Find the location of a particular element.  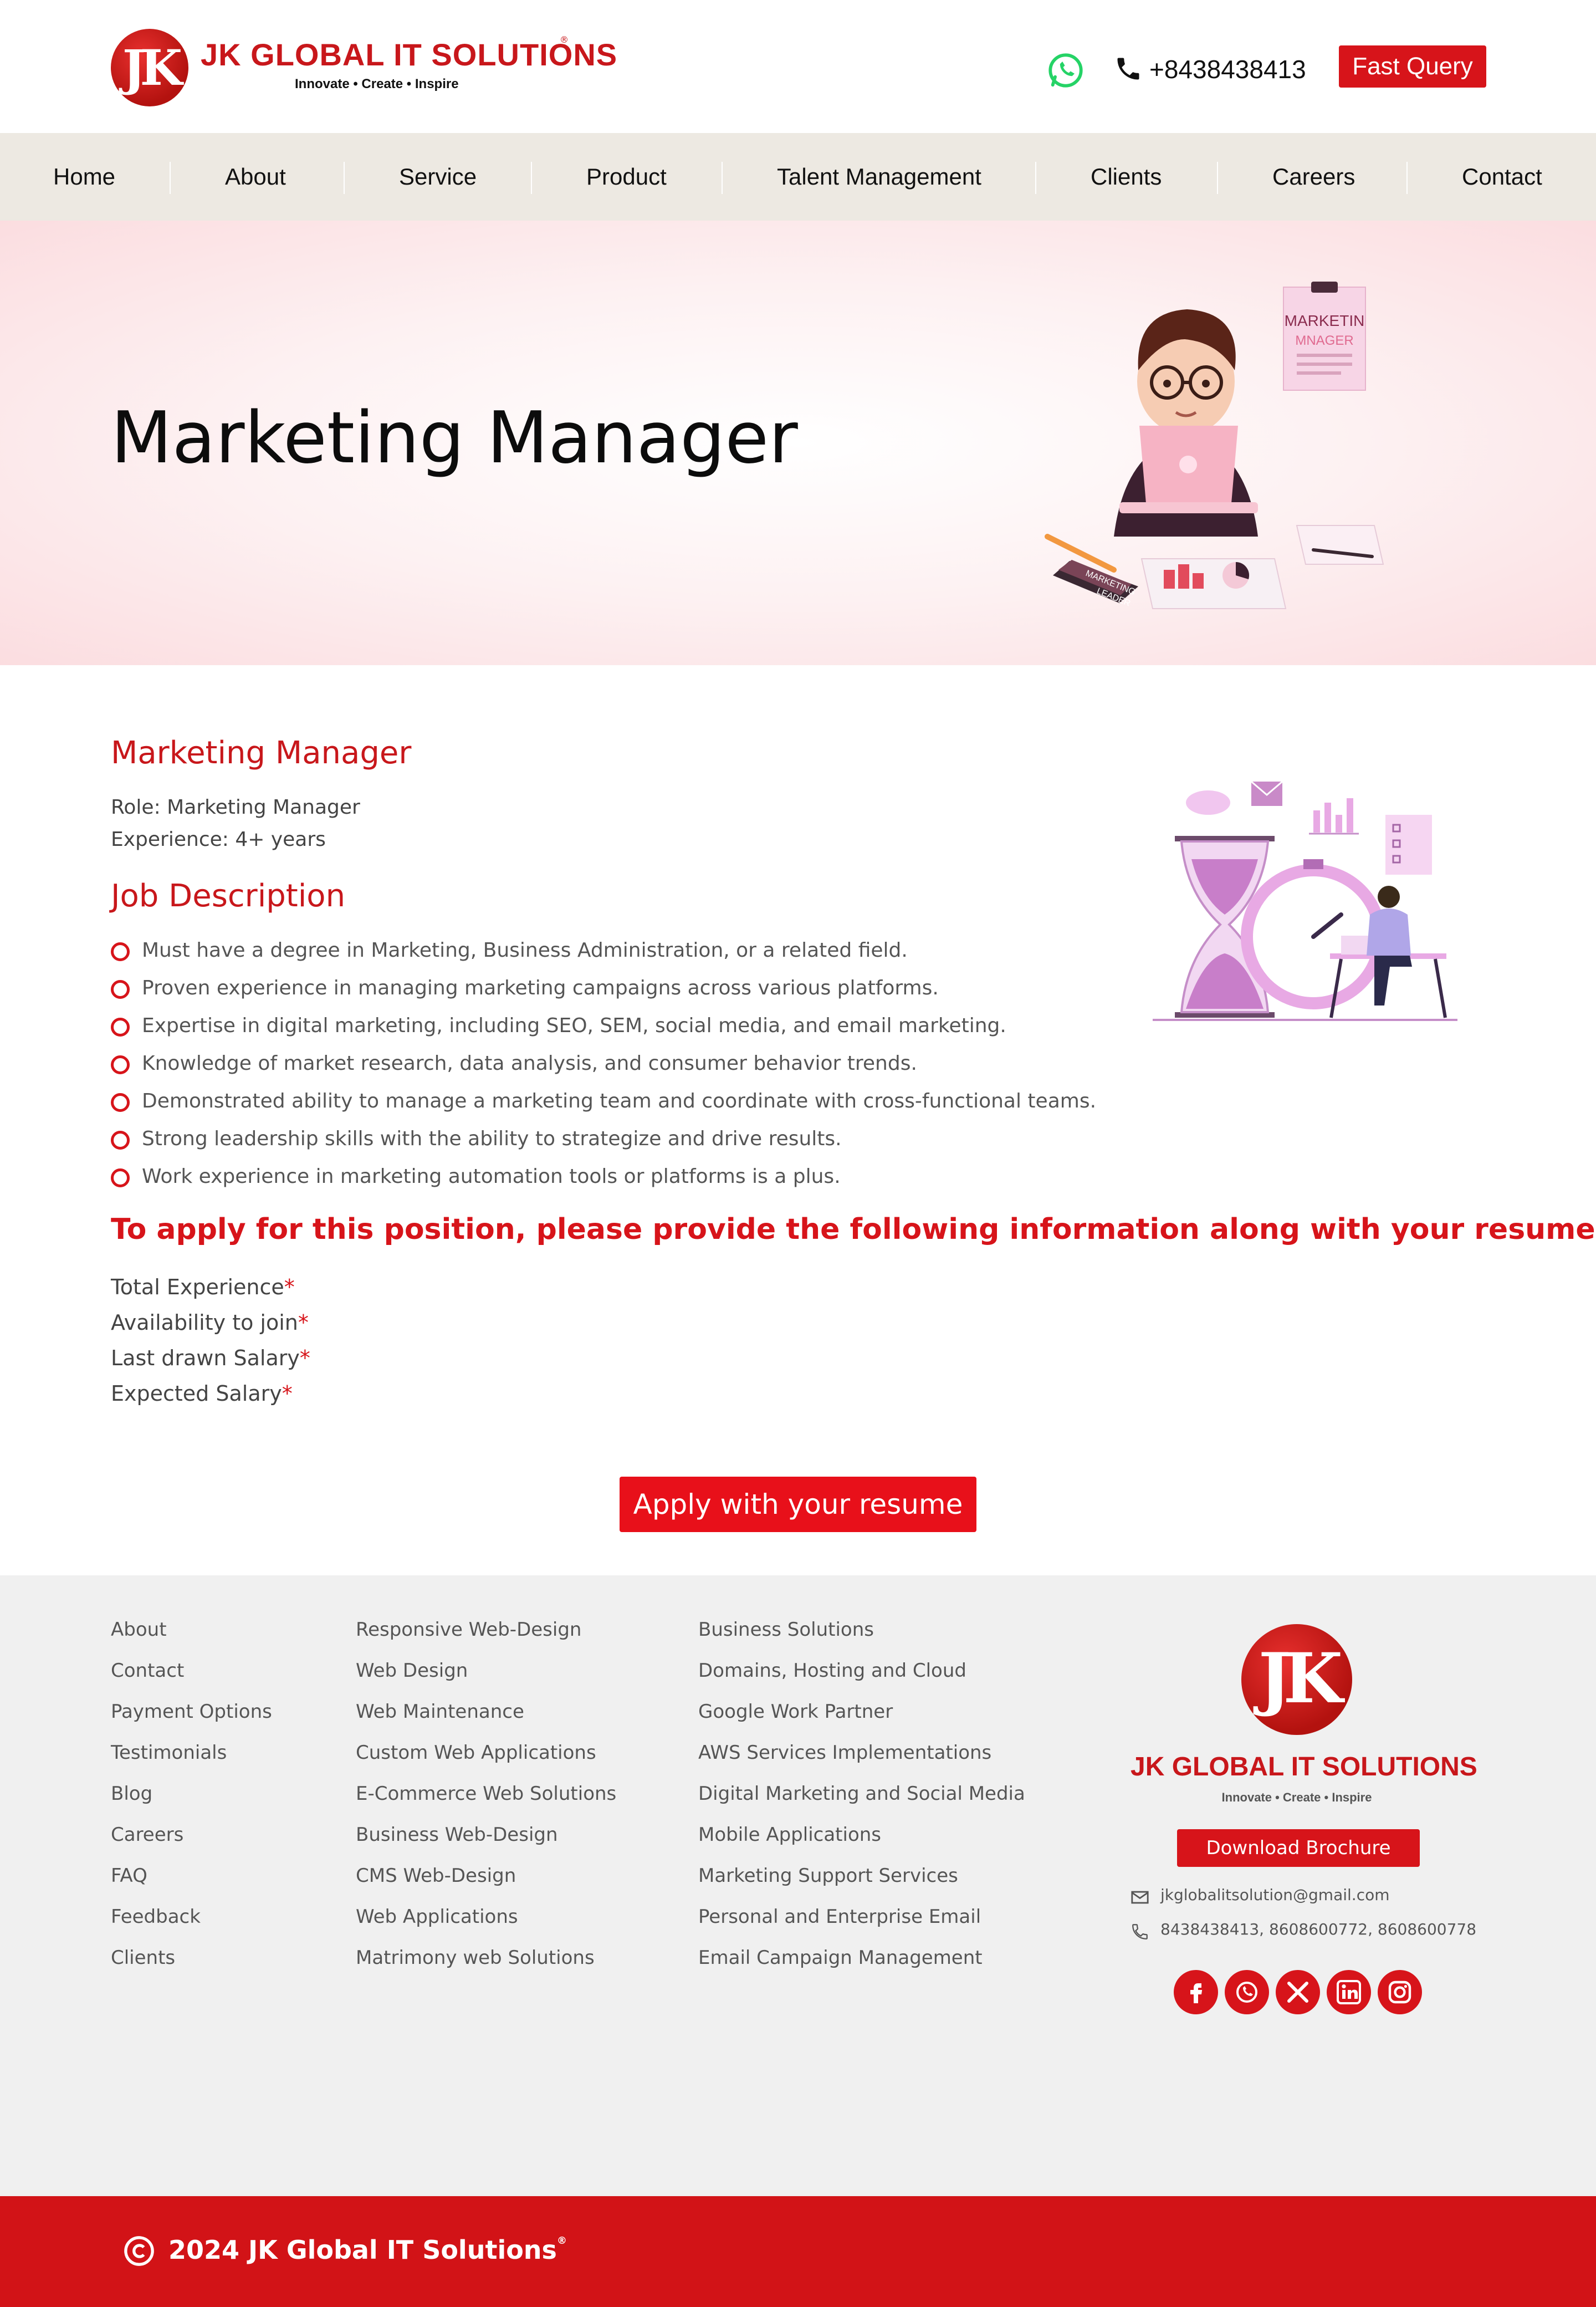

footer-link-contact: Contact is located at coordinates (147, 1671).